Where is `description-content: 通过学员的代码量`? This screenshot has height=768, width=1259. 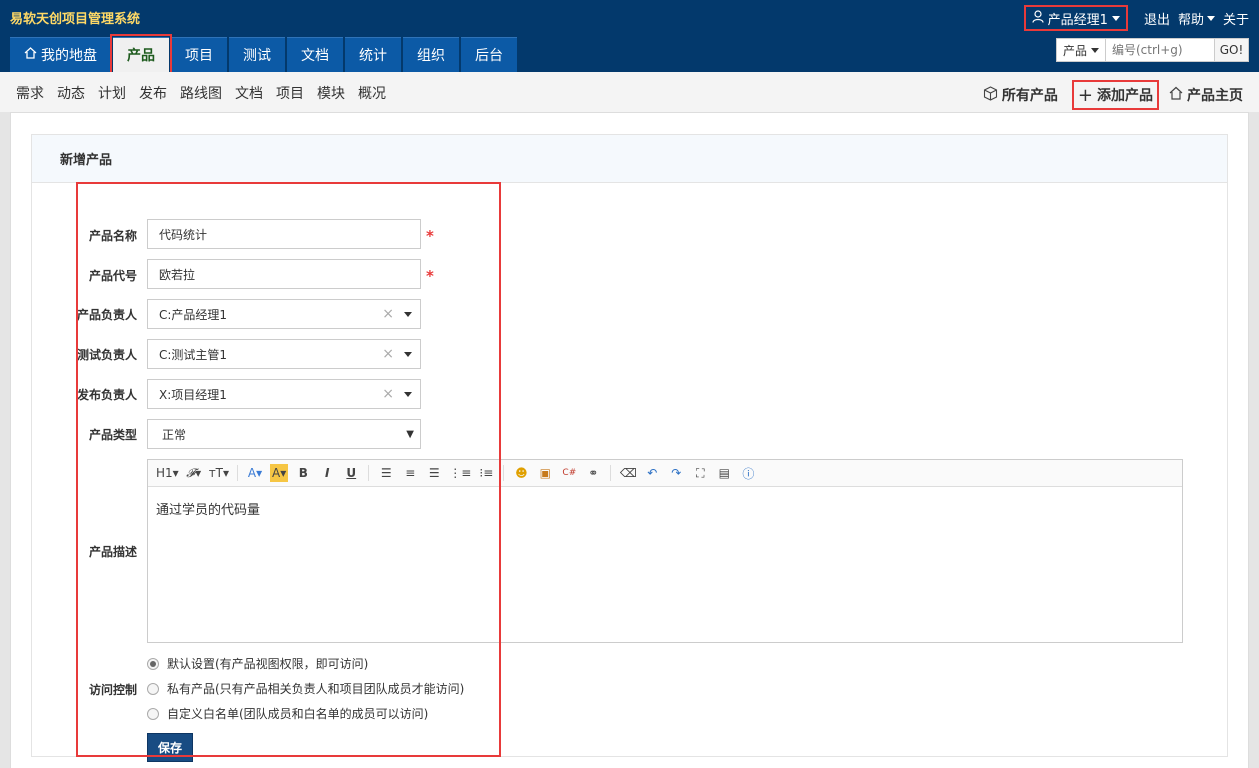 description-content: 通过学员的代码量 is located at coordinates (665, 508).